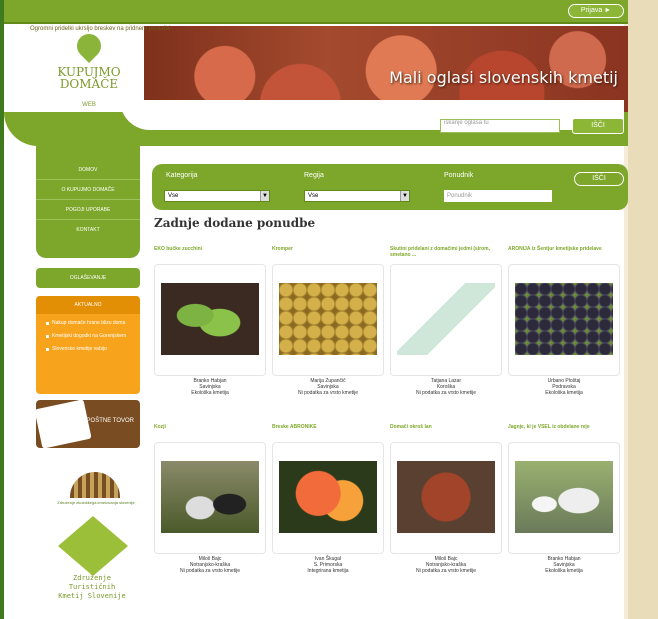 This screenshot has height=619, width=658. Describe the element at coordinates (92, 587) in the screenshot. I see `tourist-farms-text: Združenje Turističnih Kmetij Slovenije` at that location.